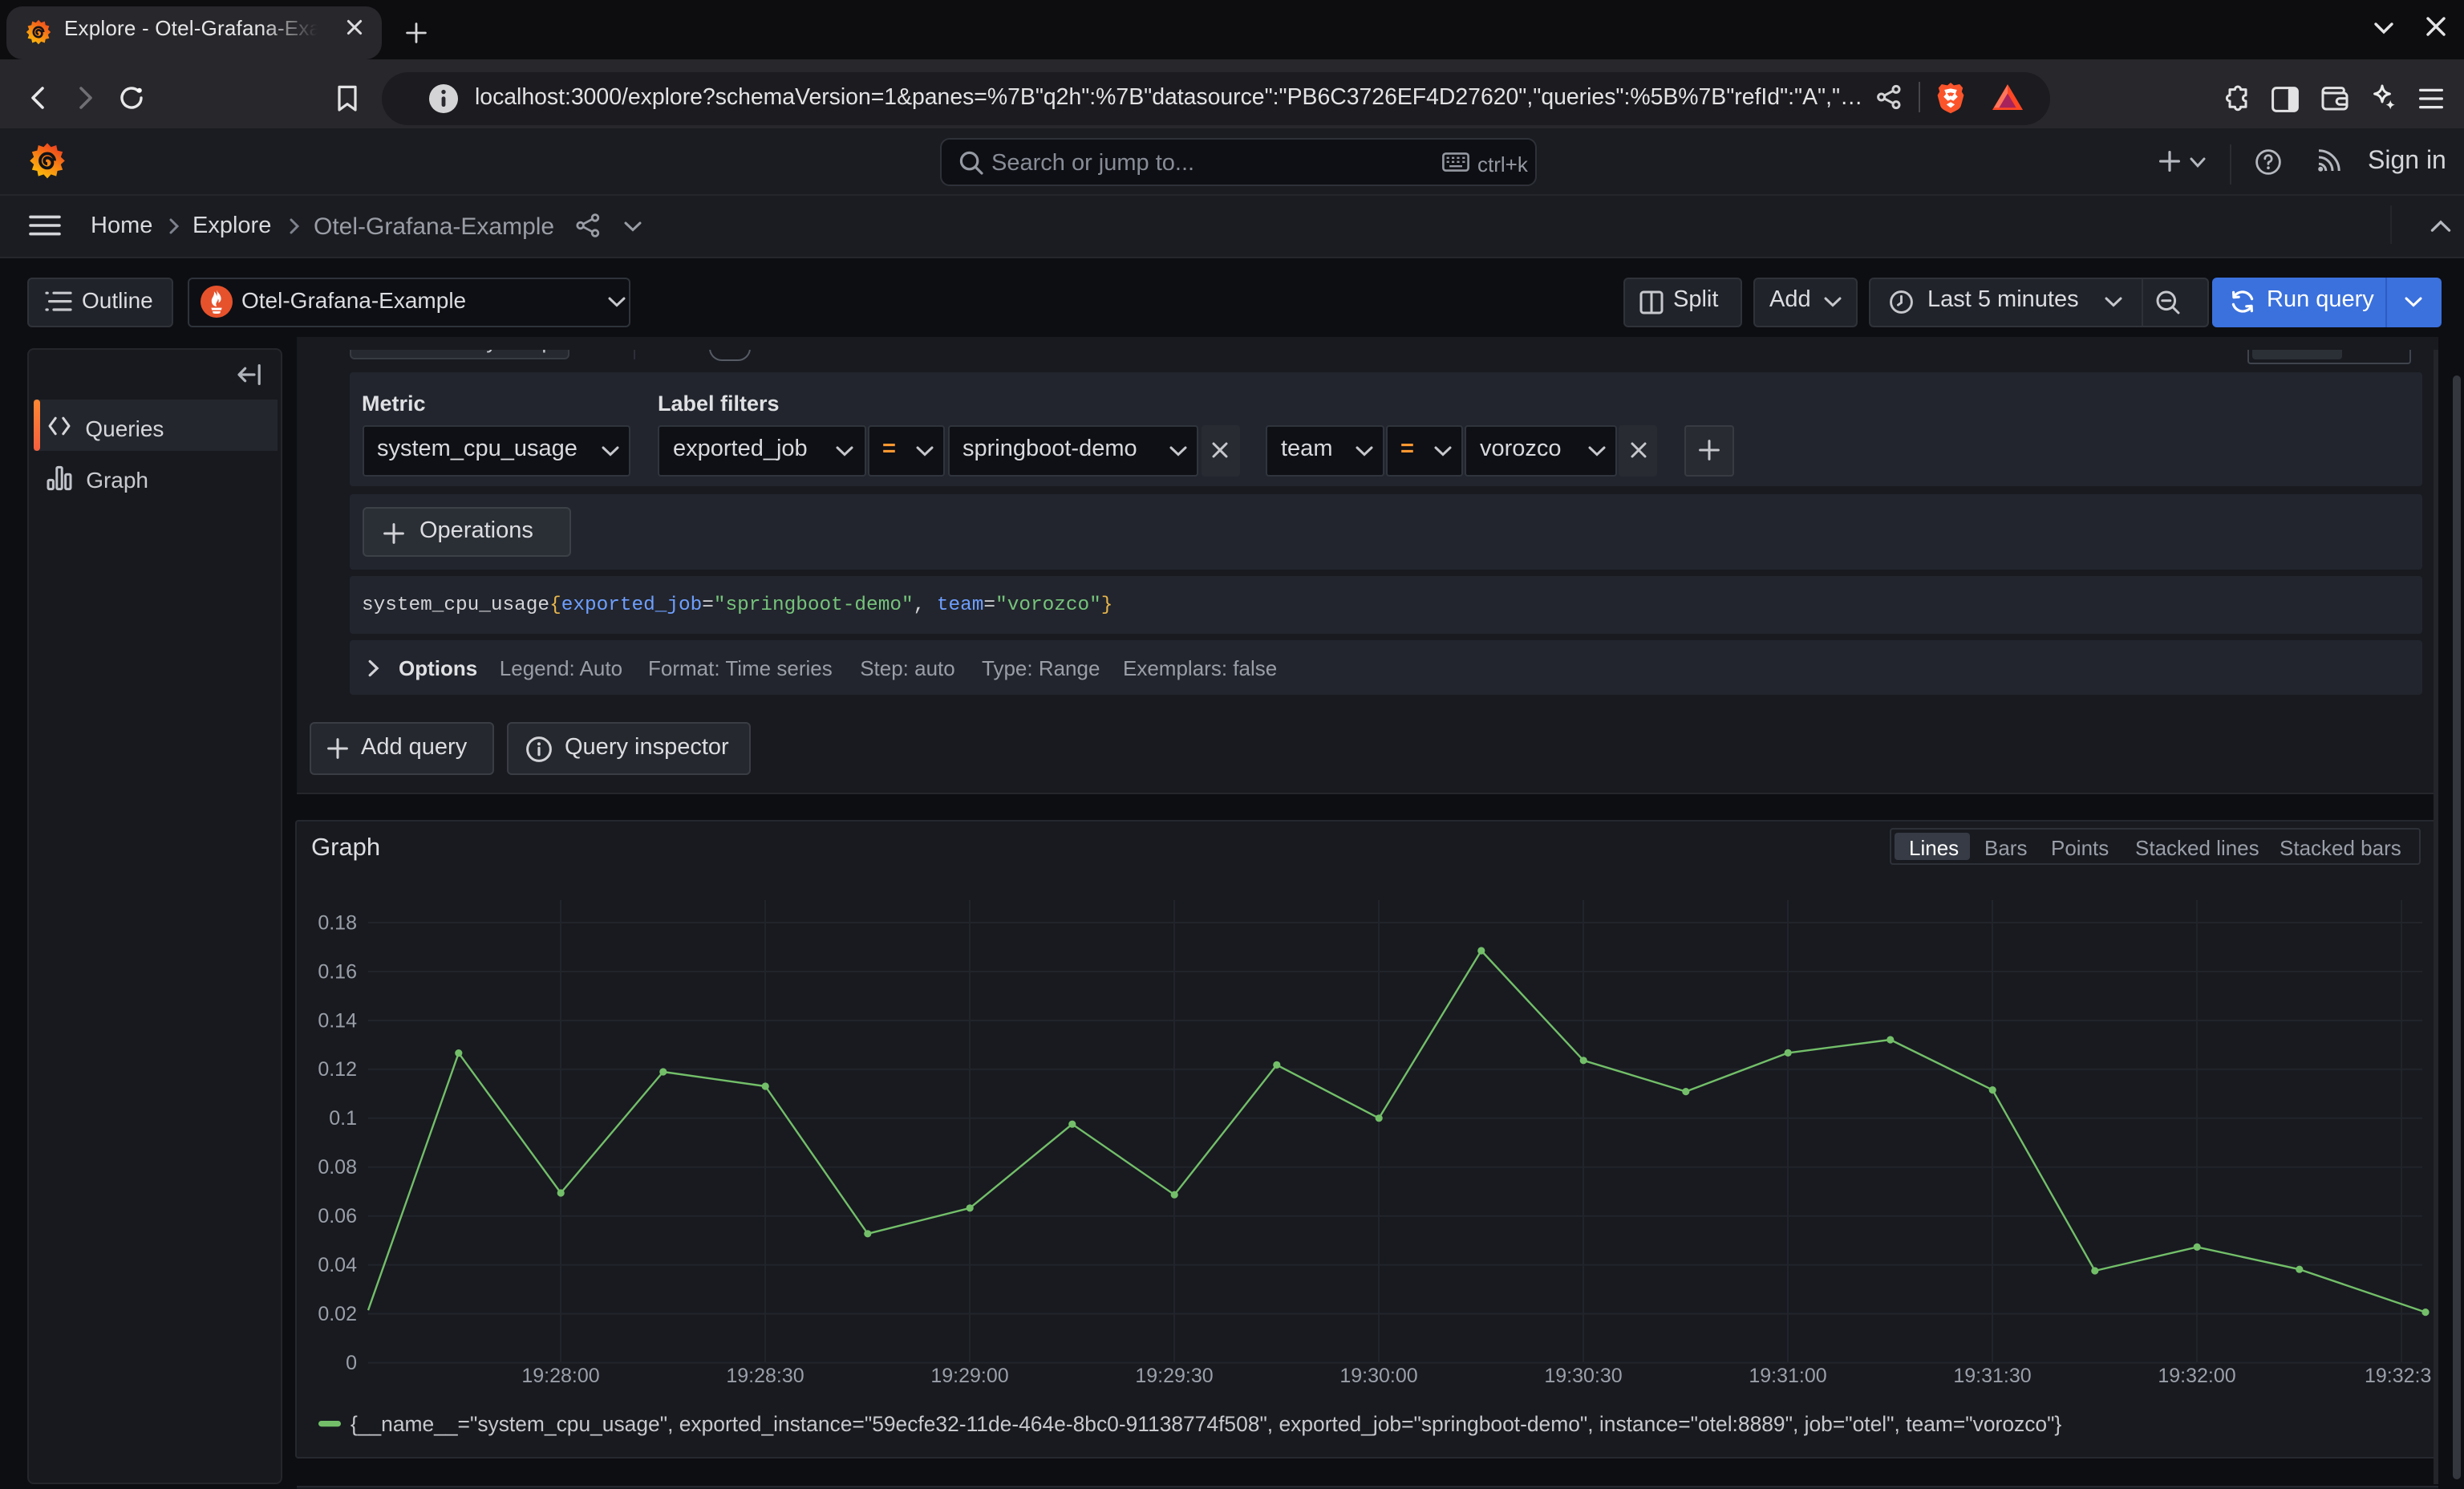 This screenshot has width=2464, height=1489. I want to click on svg-text: 19:31:00, so click(1787, 1376).